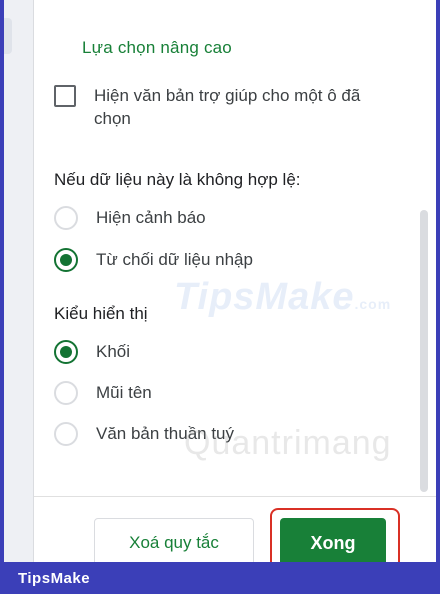 This screenshot has height=594, width=440. I want to click on radio-label: Mũi tên, so click(124, 392).